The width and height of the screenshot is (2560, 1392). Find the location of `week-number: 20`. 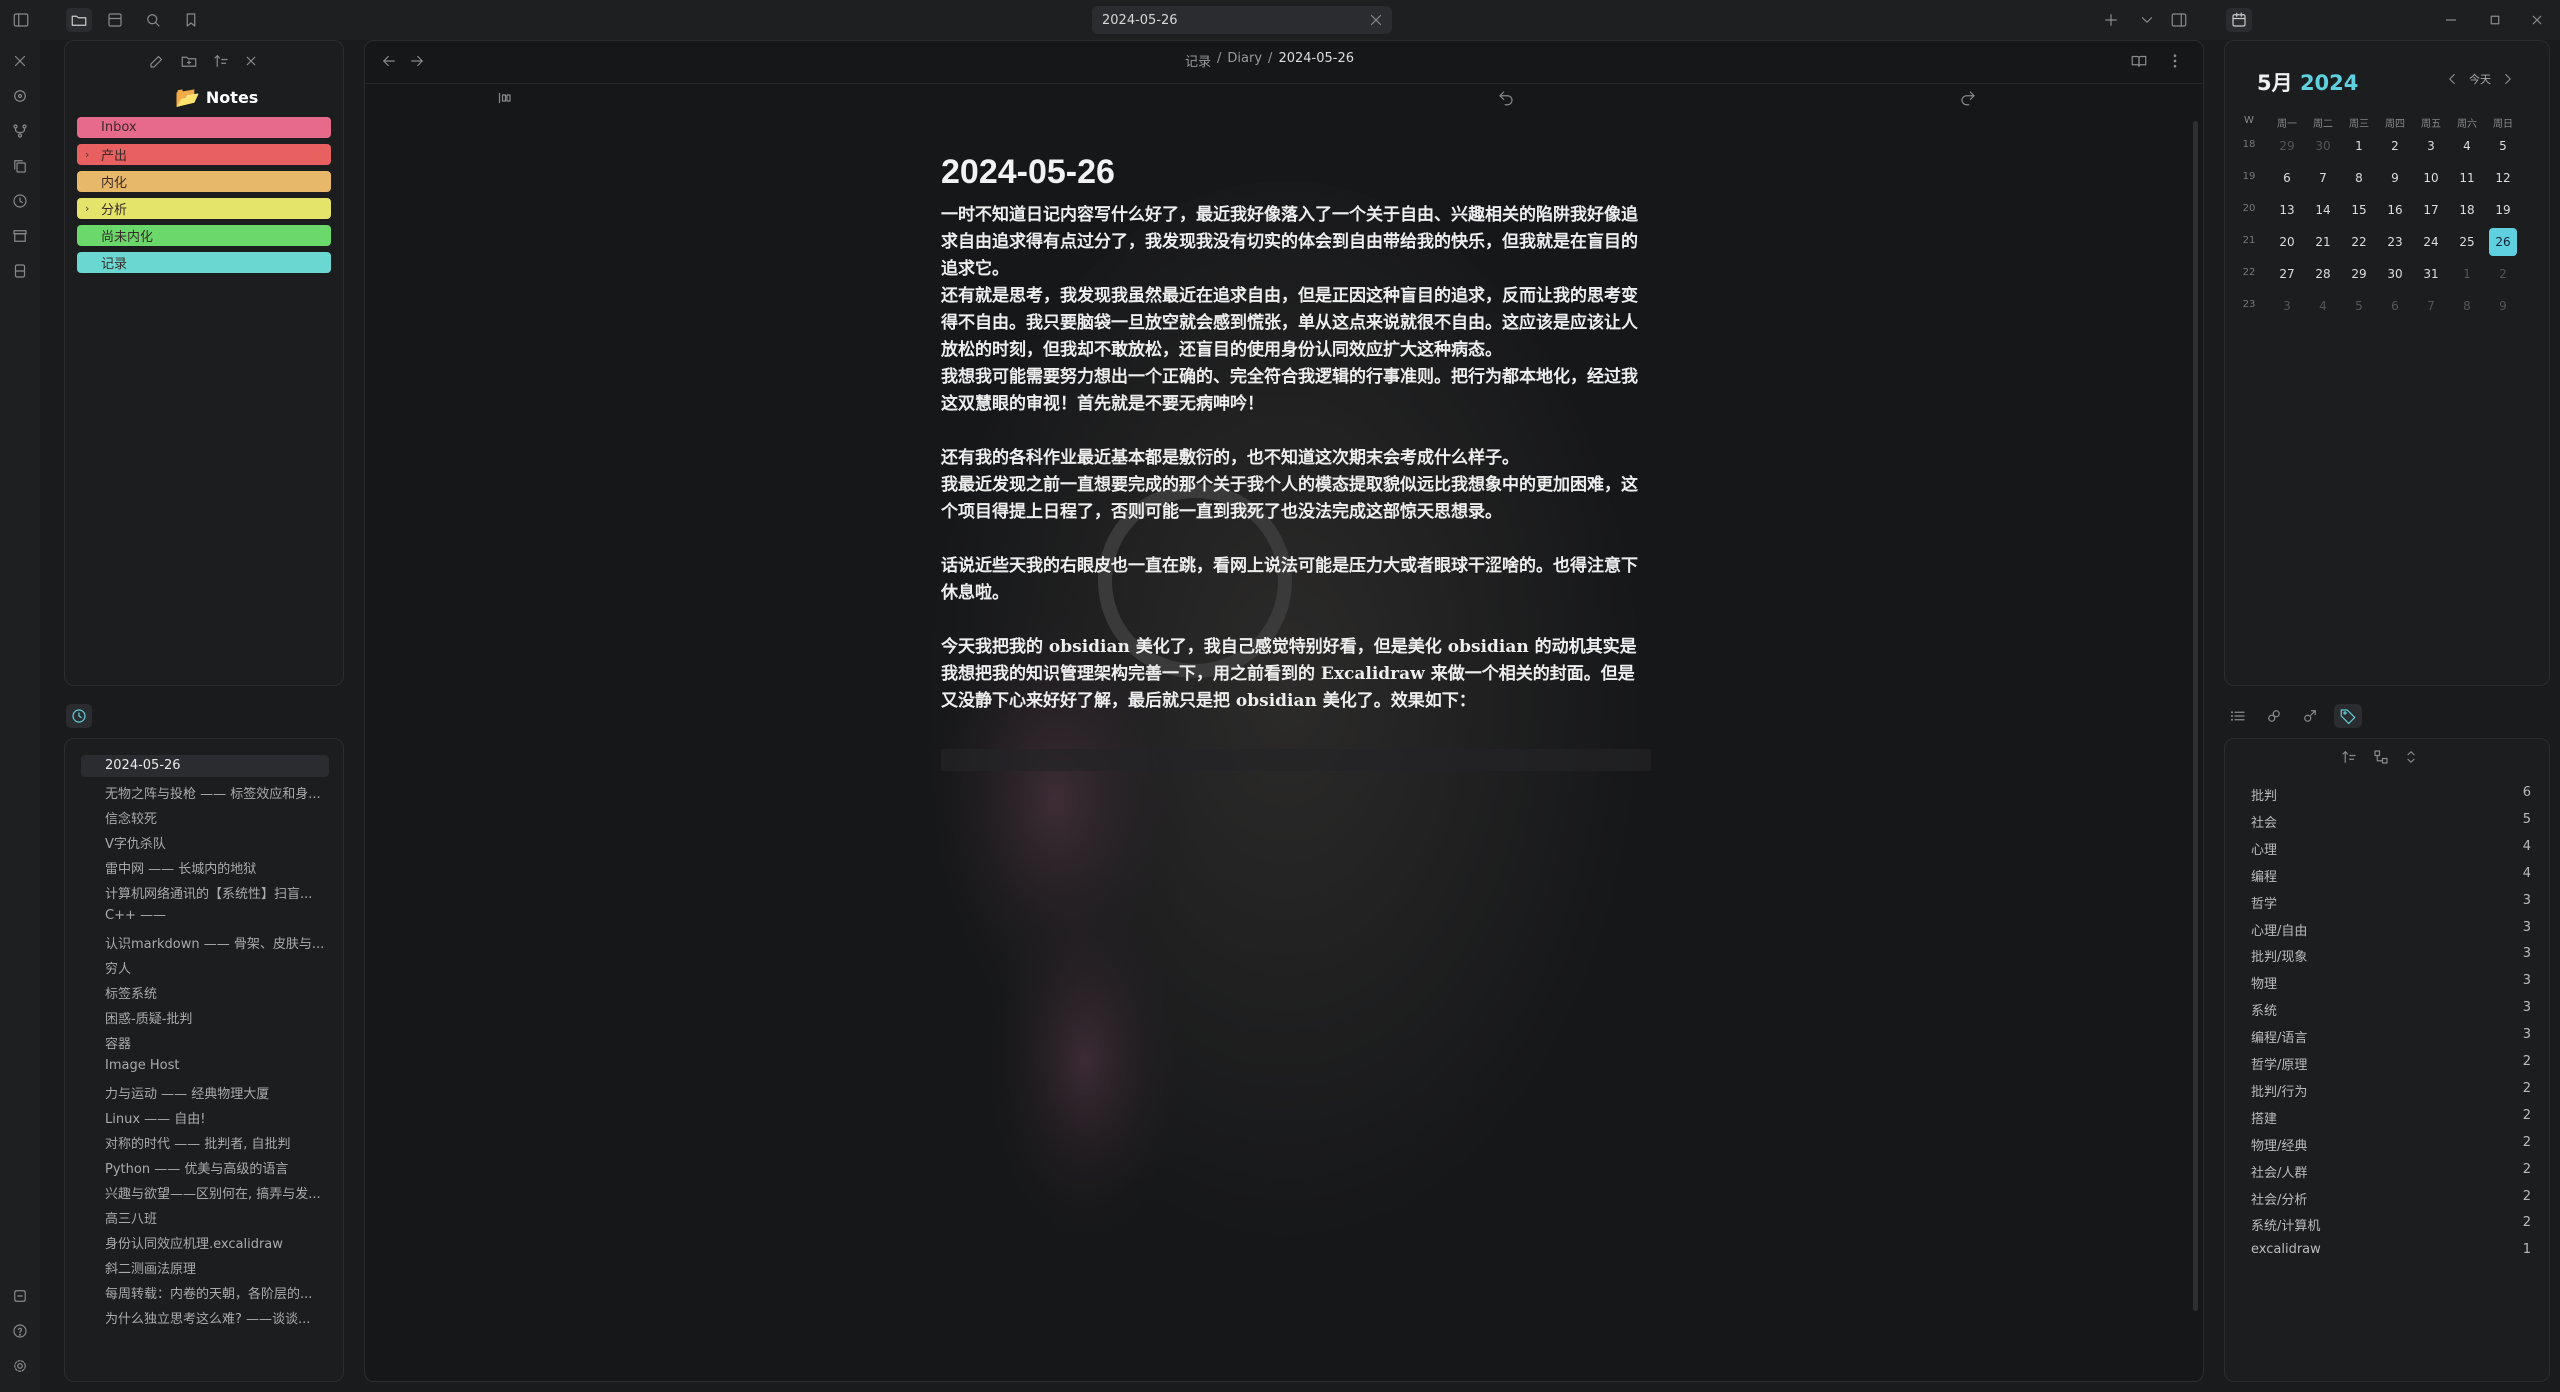

week-number: 20 is located at coordinates (2249, 208).